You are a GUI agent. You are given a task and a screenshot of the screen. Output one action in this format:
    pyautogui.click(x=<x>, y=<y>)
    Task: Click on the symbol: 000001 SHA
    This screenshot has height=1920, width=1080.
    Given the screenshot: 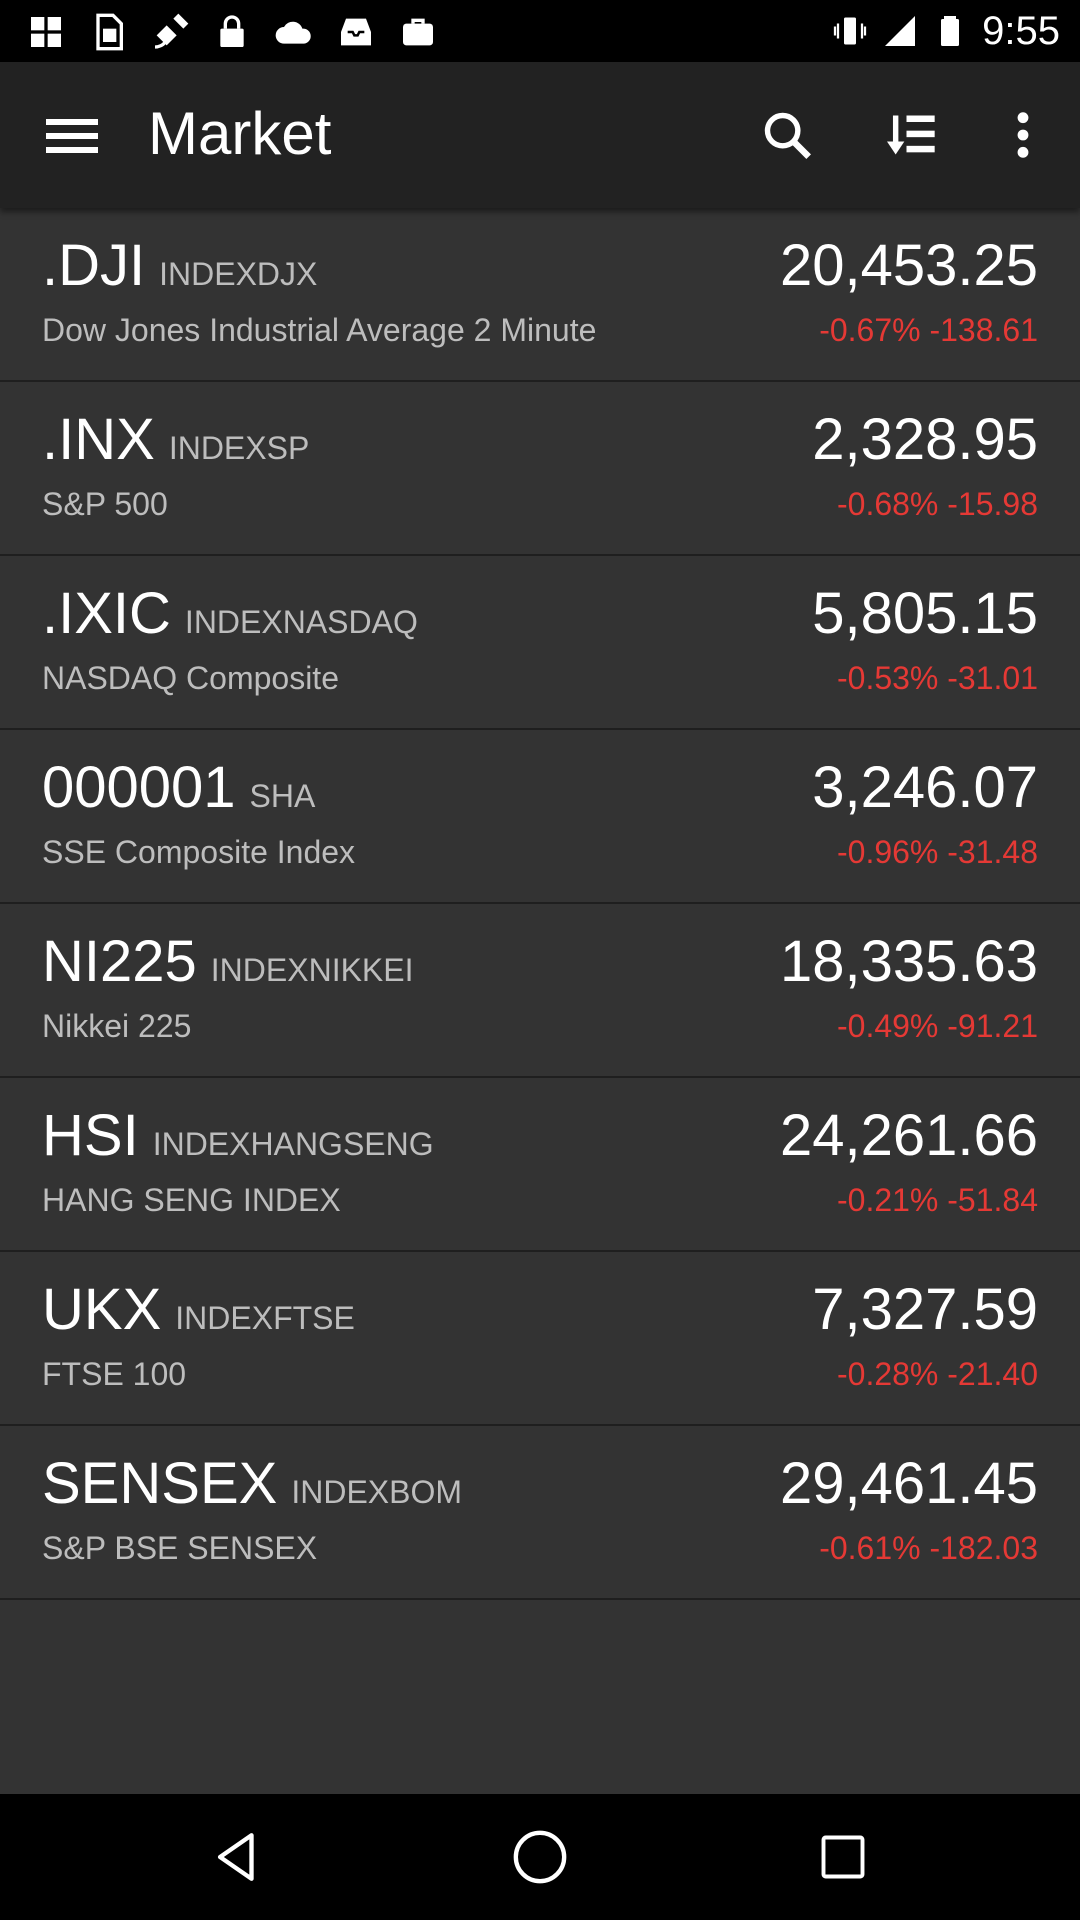 What is the action you would take?
    pyautogui.click(x=178, y=792)
    